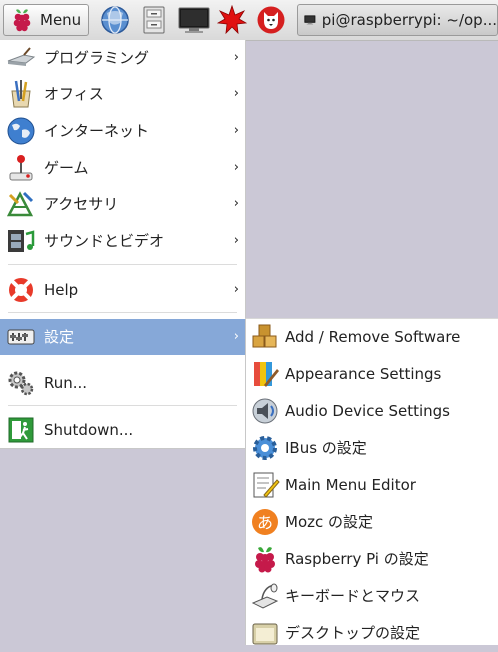 The height and width of the screenshot is (652, 498). I want to click on submenu-item-label: IBus の設定, so click(326, 448).